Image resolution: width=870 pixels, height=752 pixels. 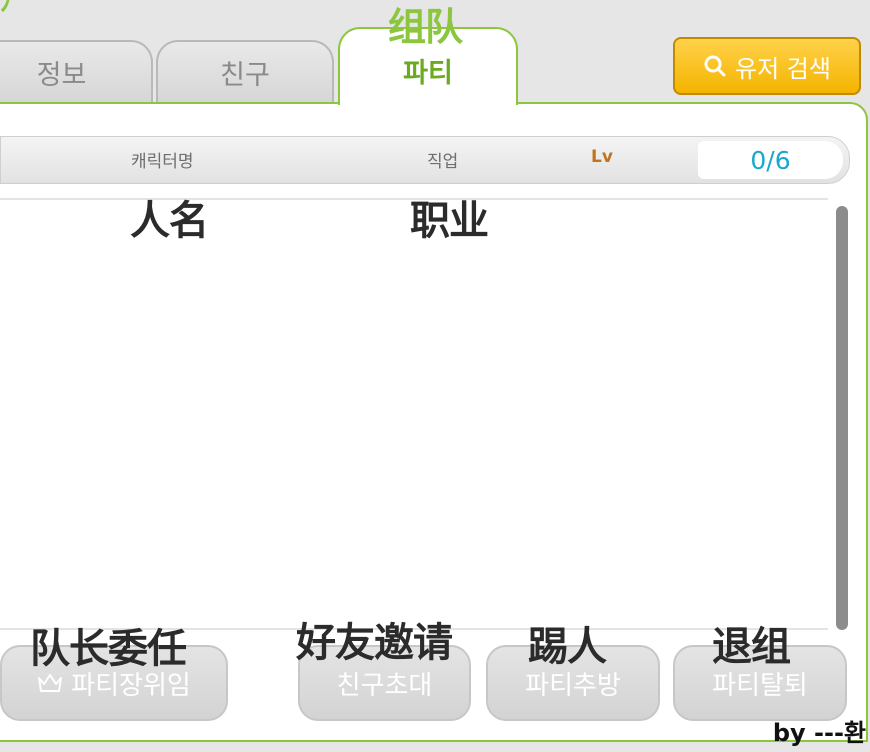 What do you see at coordinates (842, 418) in the screenshot?
I see `list-scrollbar` at bounding box center [842, 418].